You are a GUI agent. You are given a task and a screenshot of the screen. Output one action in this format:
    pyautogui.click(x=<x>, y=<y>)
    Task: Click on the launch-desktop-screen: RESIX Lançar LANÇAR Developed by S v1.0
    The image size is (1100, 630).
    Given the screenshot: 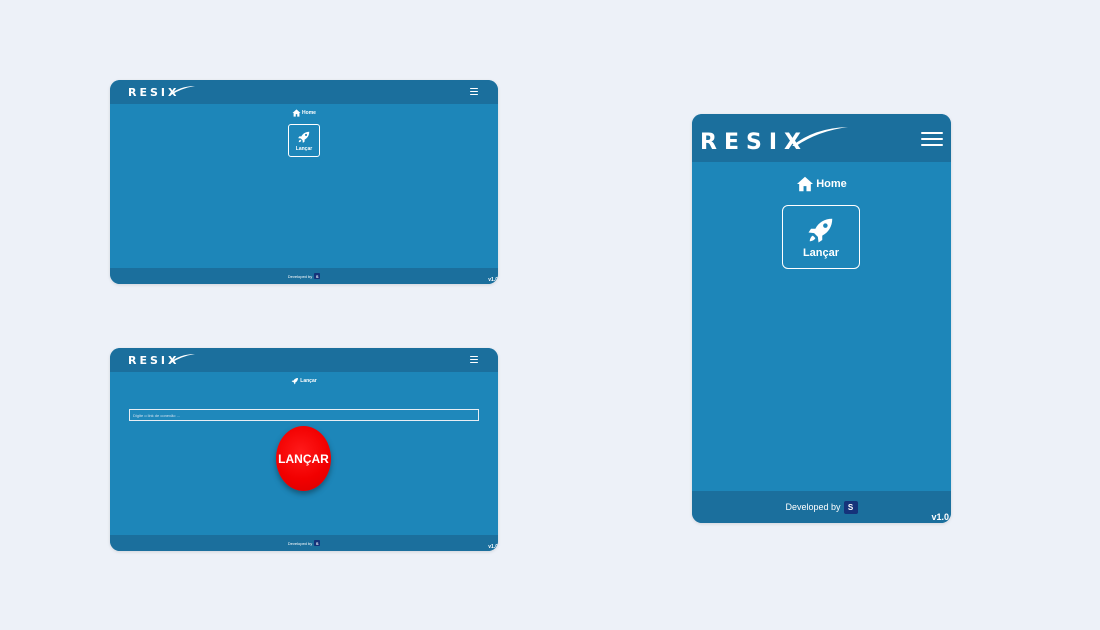 What is the action you would take?
    pyautogui.click(x=304, y=449)
    